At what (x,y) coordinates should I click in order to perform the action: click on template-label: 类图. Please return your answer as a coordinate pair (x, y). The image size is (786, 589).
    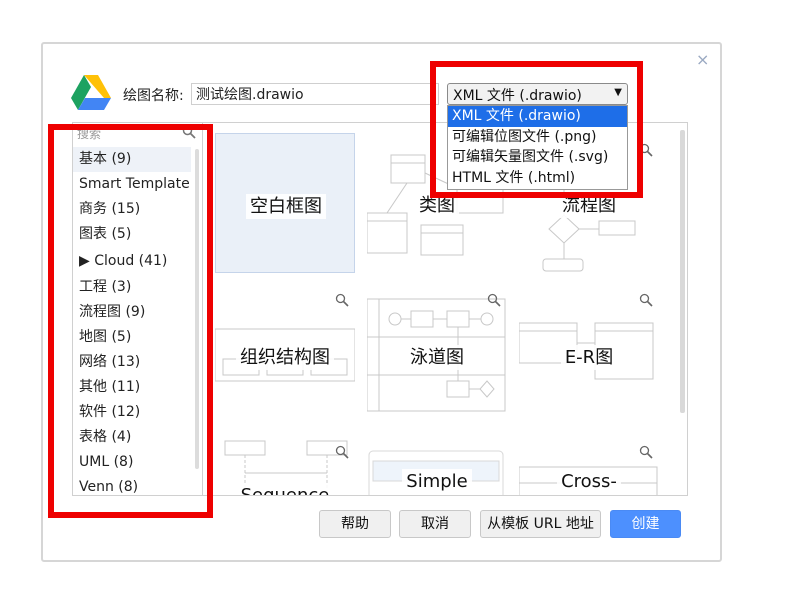
    Looking at the image, I should click on (437, 205).